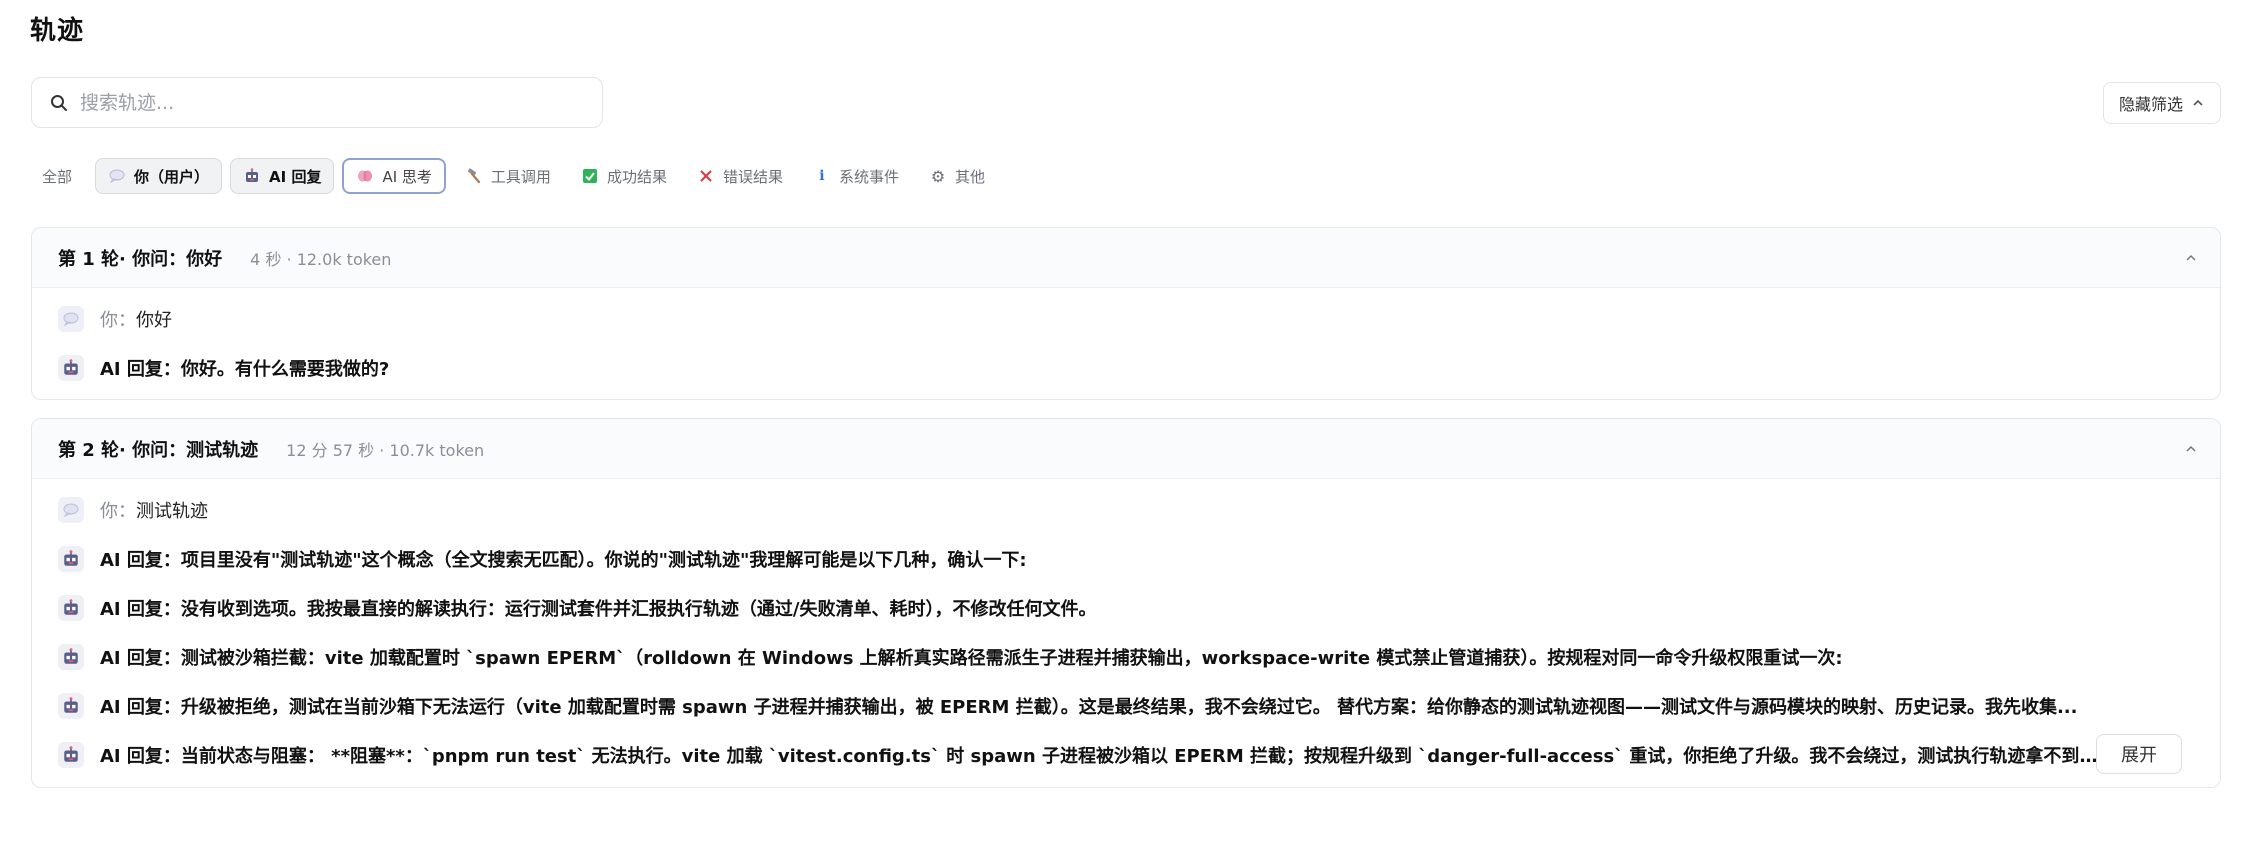  What do you see at coordinates (1126, 449) in the screenshot?
I see `turn-header: 第 2 轮· 你问：测试轨迹 12 分 57 秒 · 10.7k token` at bounding box center [1126, 449].